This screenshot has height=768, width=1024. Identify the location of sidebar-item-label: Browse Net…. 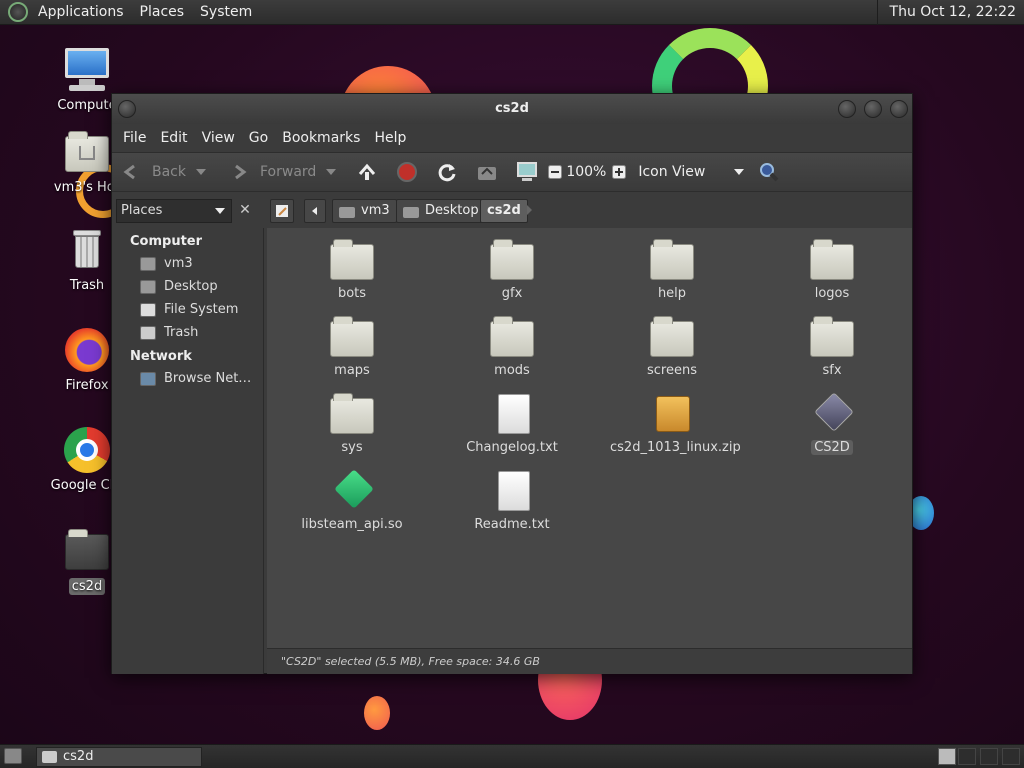
(208, 378).